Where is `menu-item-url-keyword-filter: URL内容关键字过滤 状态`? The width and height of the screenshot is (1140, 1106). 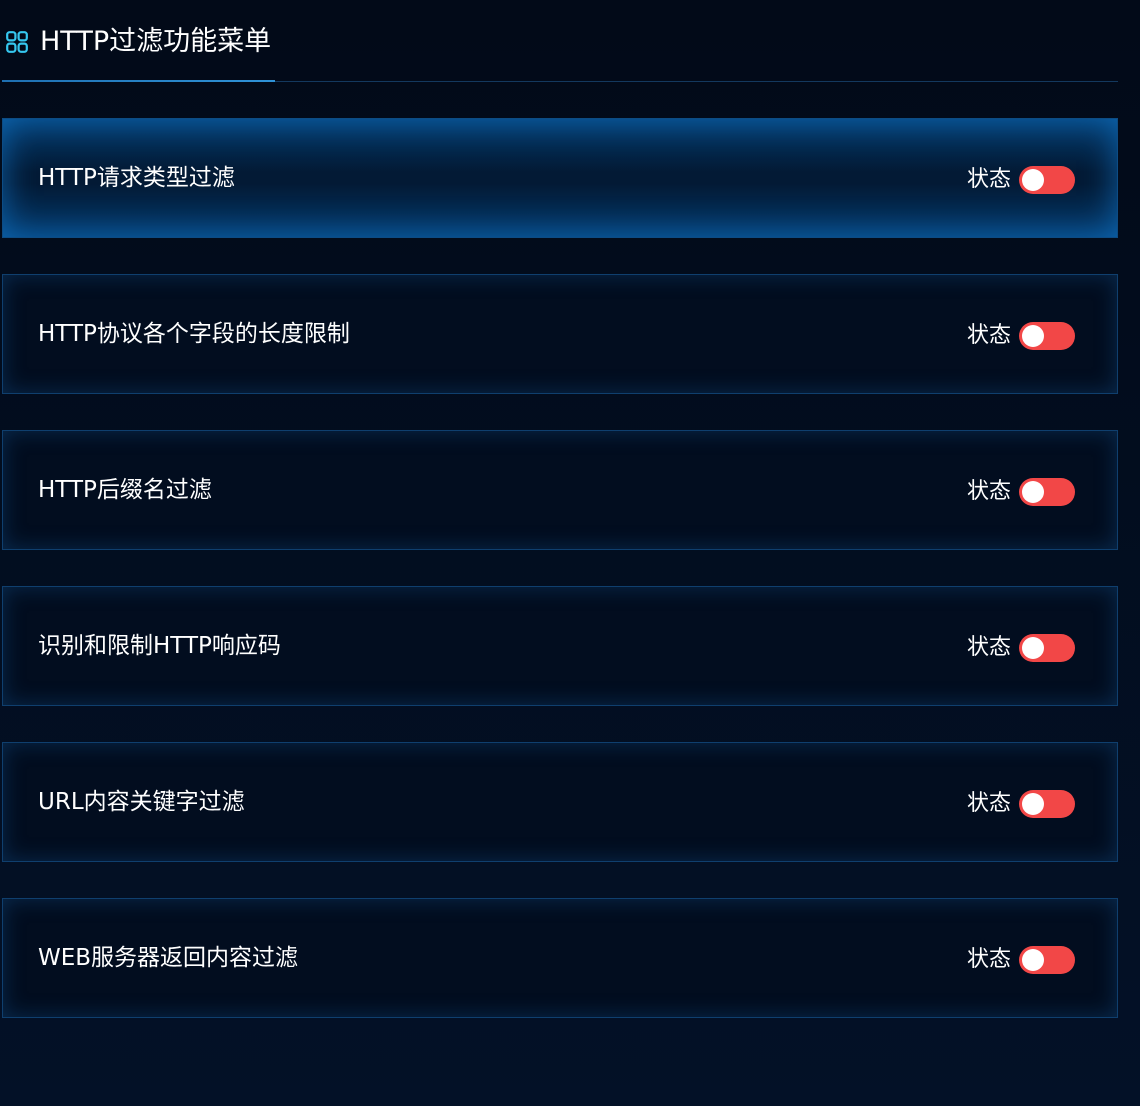
menu-item-url-keyword-filter: URL内容关键字过滤 状态 is located at coordinates (560, 802).